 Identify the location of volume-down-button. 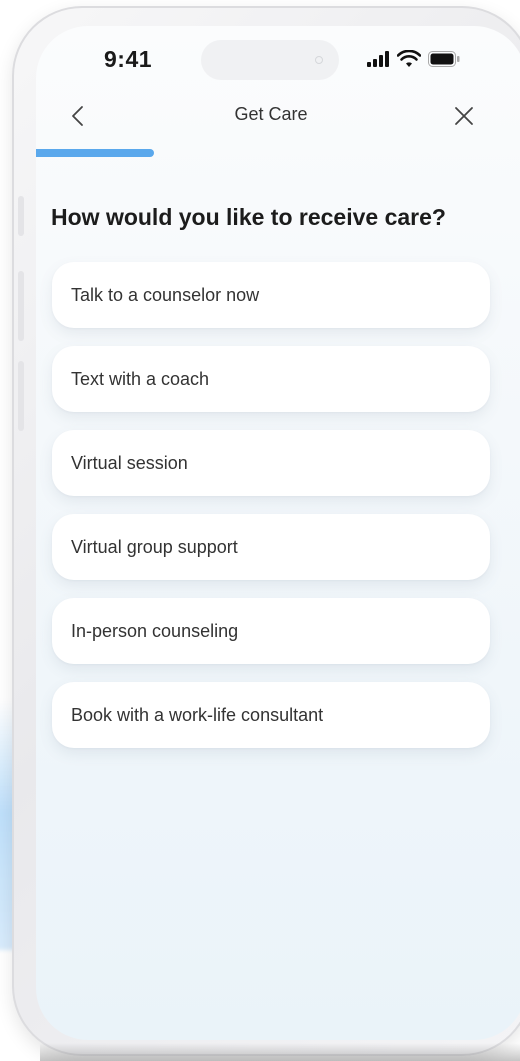
(21, 396).